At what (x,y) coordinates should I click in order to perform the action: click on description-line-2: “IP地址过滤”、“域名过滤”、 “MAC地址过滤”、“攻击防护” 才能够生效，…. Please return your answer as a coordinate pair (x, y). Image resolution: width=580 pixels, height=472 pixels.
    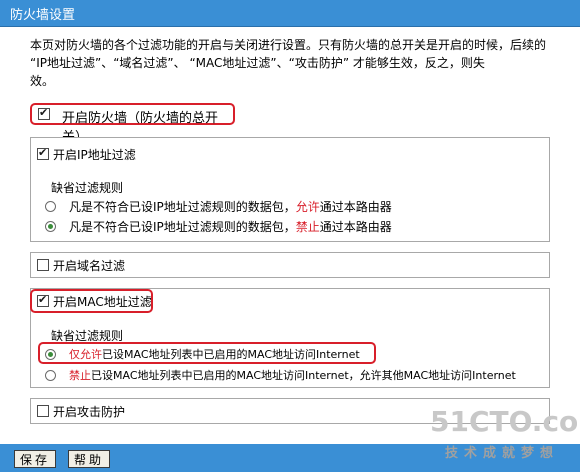
    Looking at the image, I should click on (257, 63).